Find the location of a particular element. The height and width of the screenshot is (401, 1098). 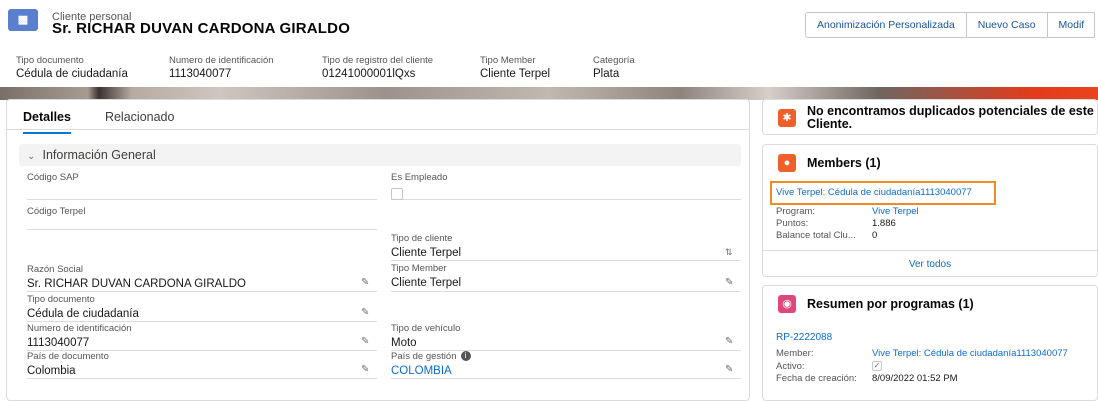

field-label: Tipo de cliente is located at coordinates (422, 238).